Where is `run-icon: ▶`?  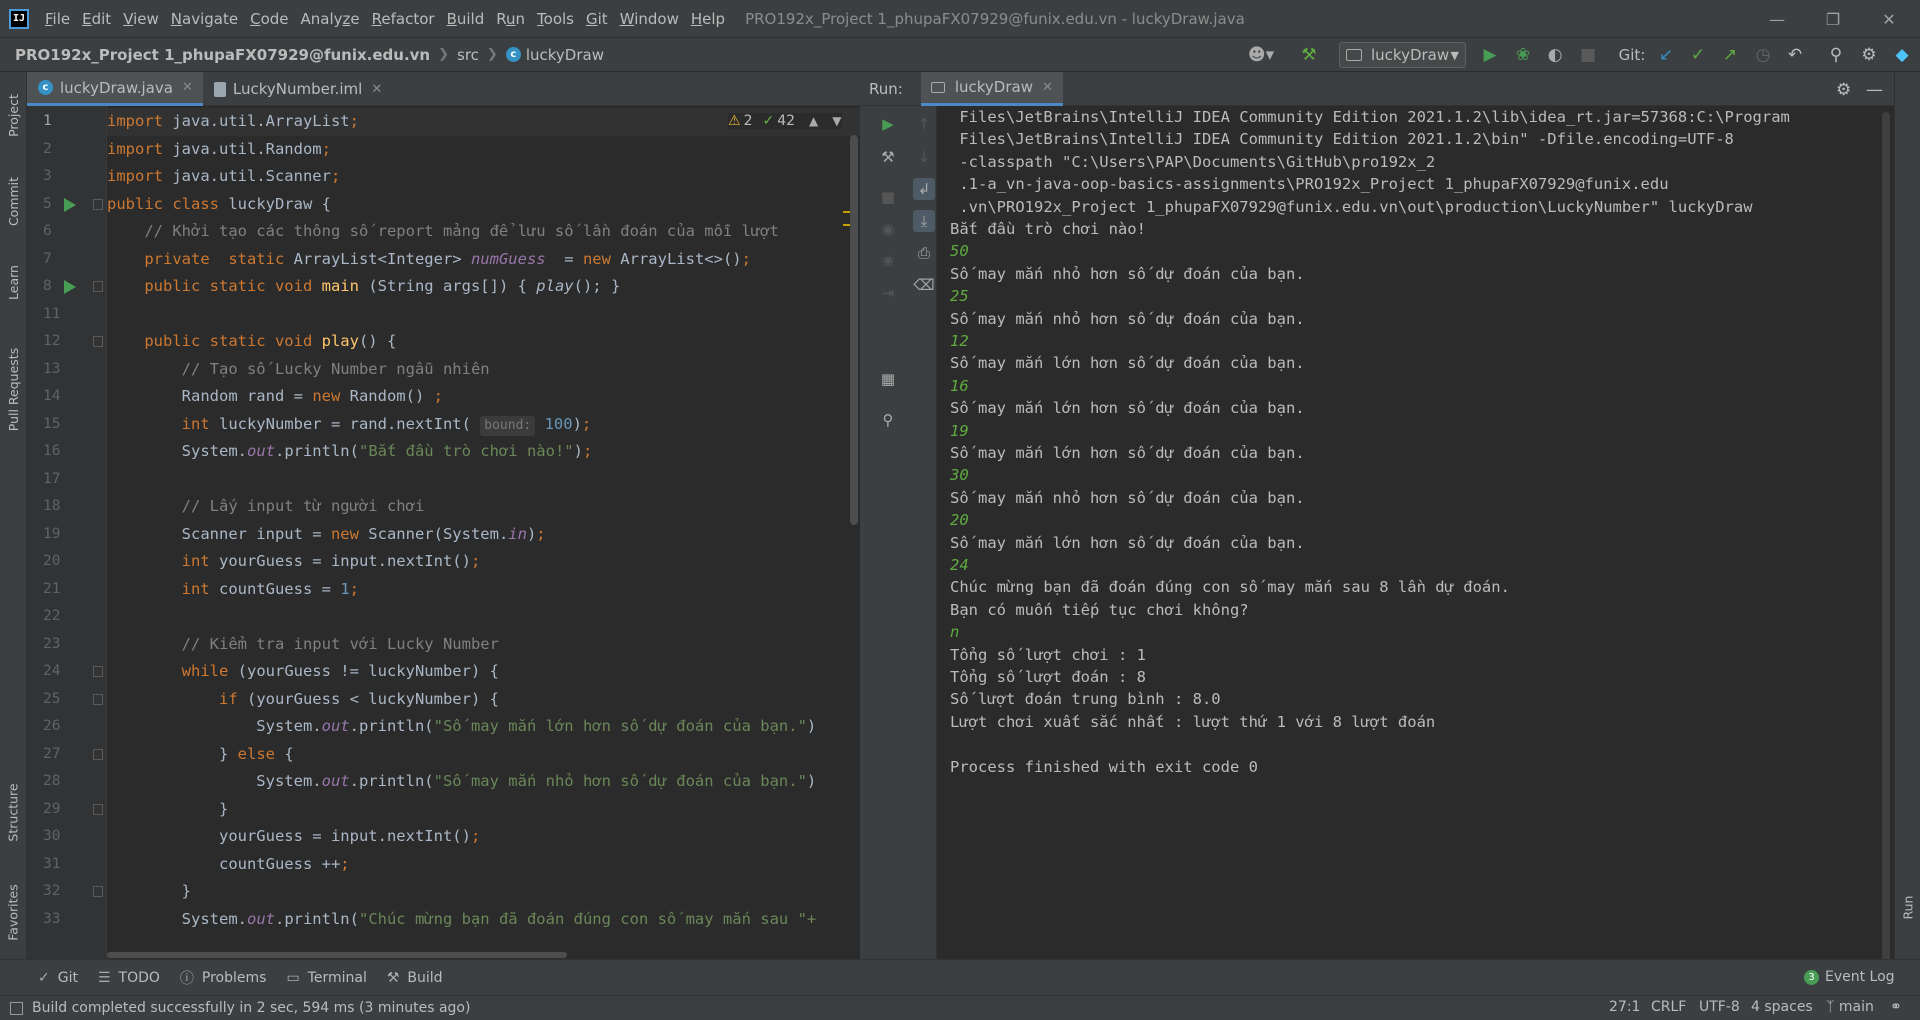
run-icon: ▶ is located at coordinates (1490, 55).